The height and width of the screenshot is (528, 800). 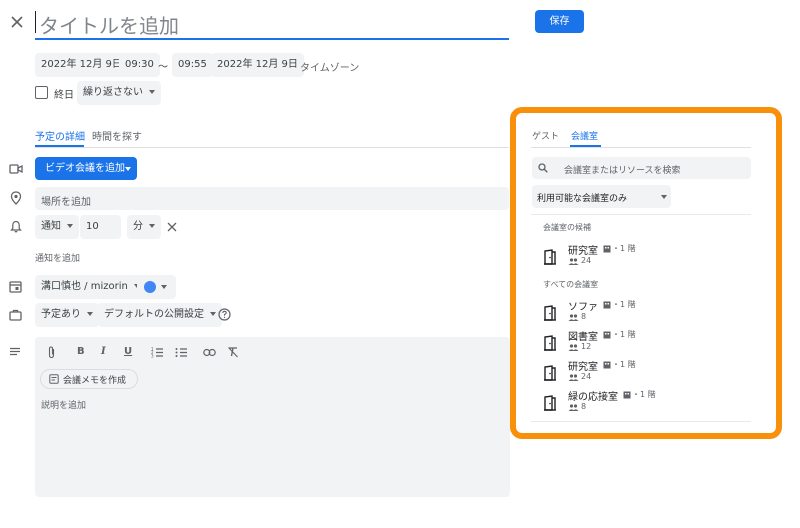 What do you see at coordinates (329, 66) in the screenshot?
I see `timezone-link: タイムゾーン` at bounding box center [329, 66].